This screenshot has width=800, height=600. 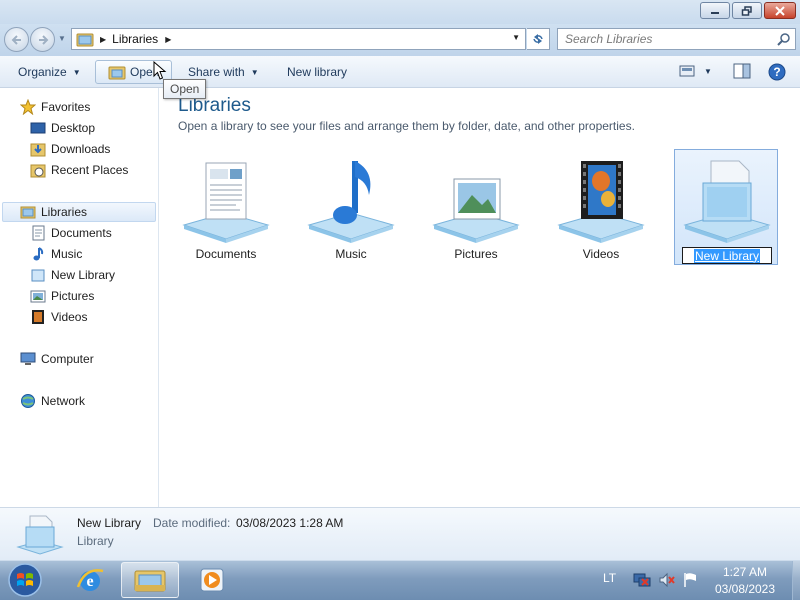 What do you see at coordinates (85, 40) in the screenshot?
I see `libraries-folder-icon` at bounding box center [85, 40].